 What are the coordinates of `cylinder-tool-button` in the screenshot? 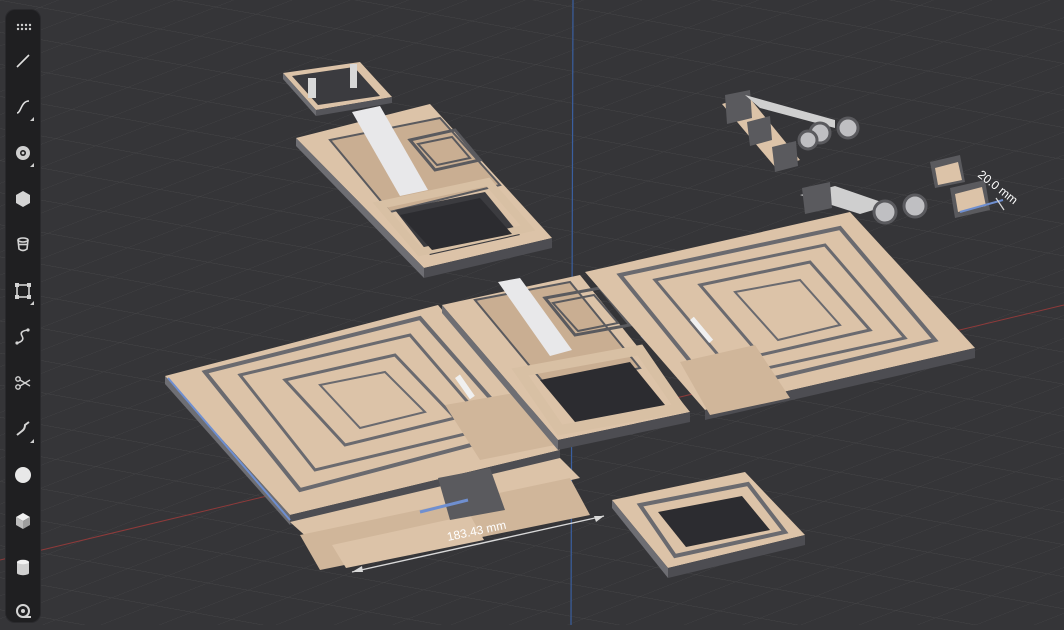 It's located at (23, 569).